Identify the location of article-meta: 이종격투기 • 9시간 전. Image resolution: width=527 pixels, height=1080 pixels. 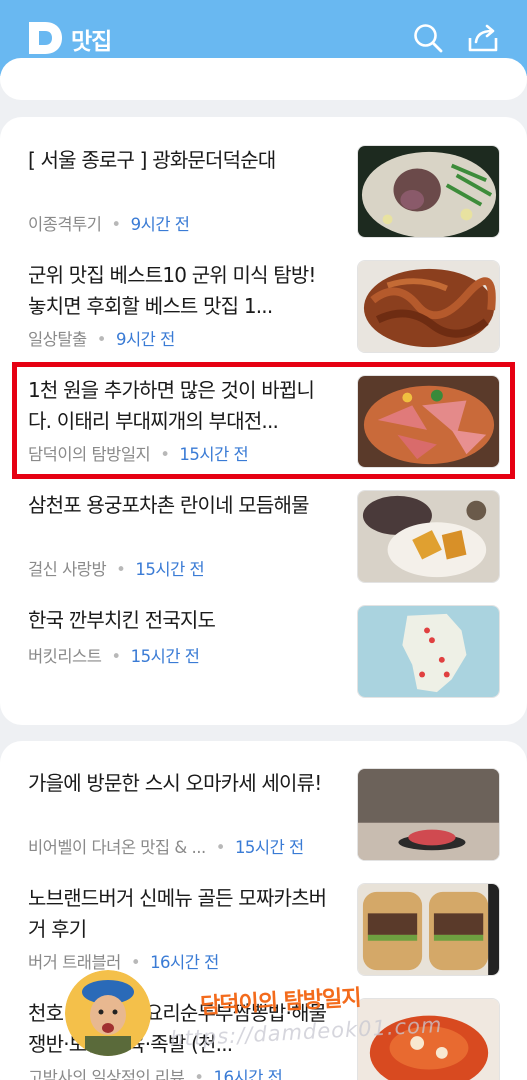
(185, 223).